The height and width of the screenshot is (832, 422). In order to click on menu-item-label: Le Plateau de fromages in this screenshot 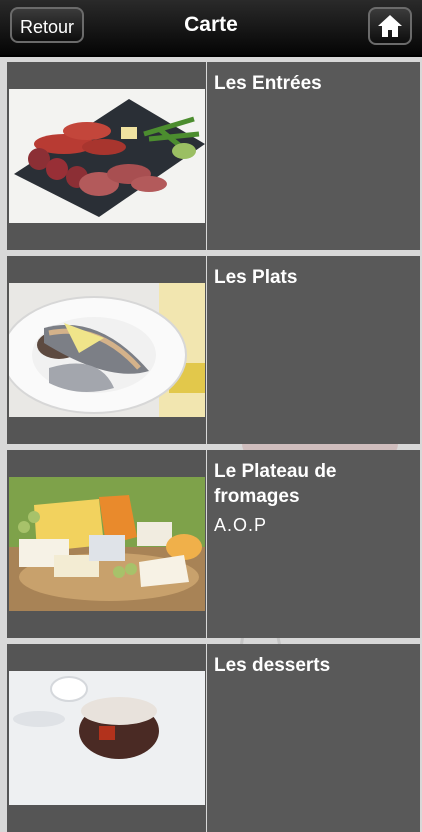, I will do `click(275, 484)`.